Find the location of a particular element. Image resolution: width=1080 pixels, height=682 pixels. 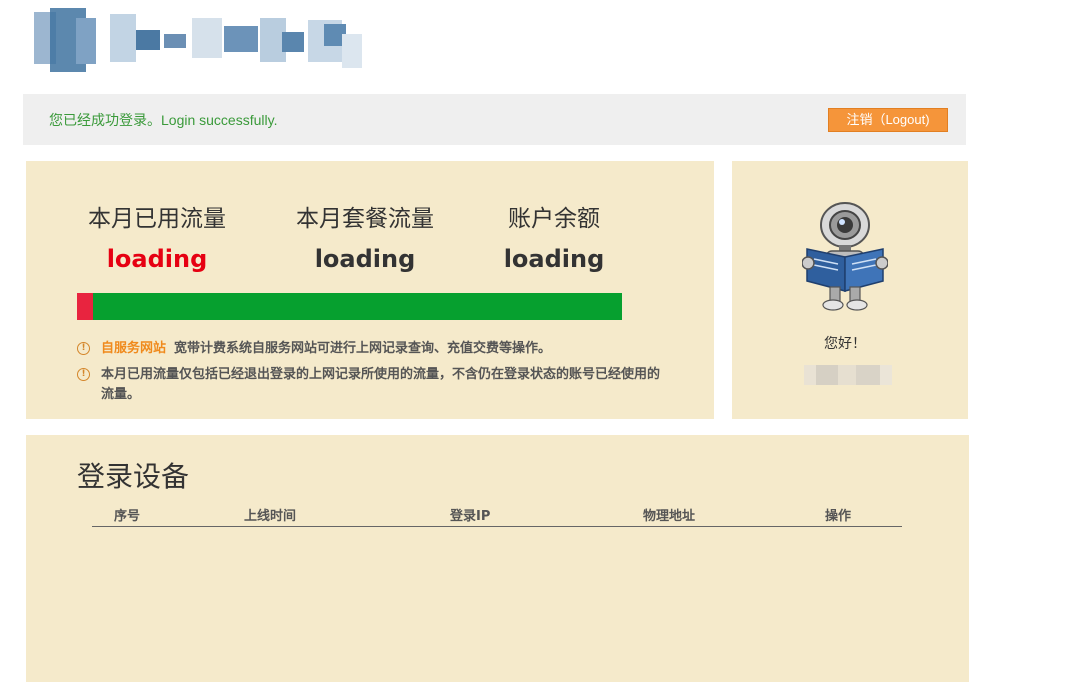

logout-button: 注销（Logout) is located at coordinates (888, 120).